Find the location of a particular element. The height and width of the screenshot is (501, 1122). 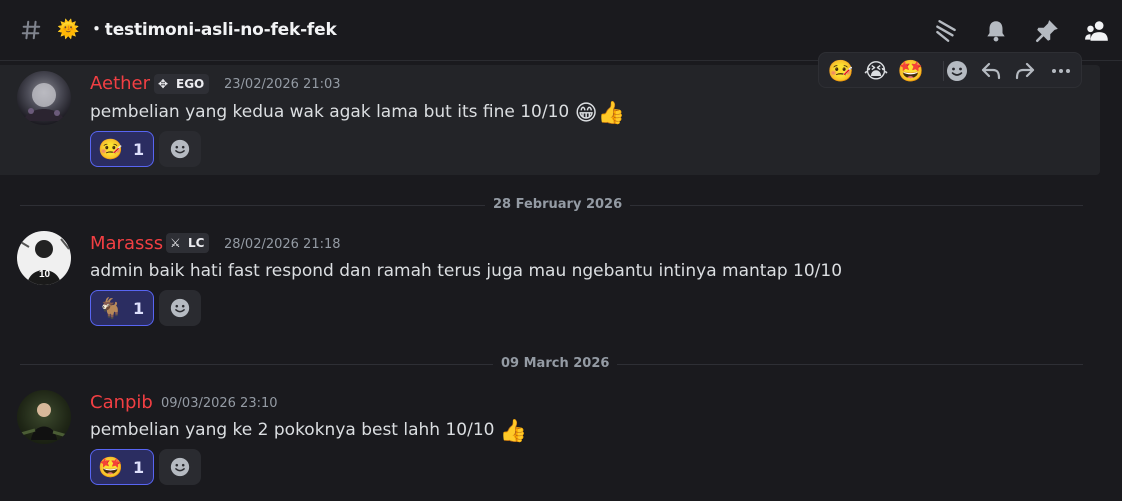

server-tag: ⚔ LC is located at coordinates (188, 243).